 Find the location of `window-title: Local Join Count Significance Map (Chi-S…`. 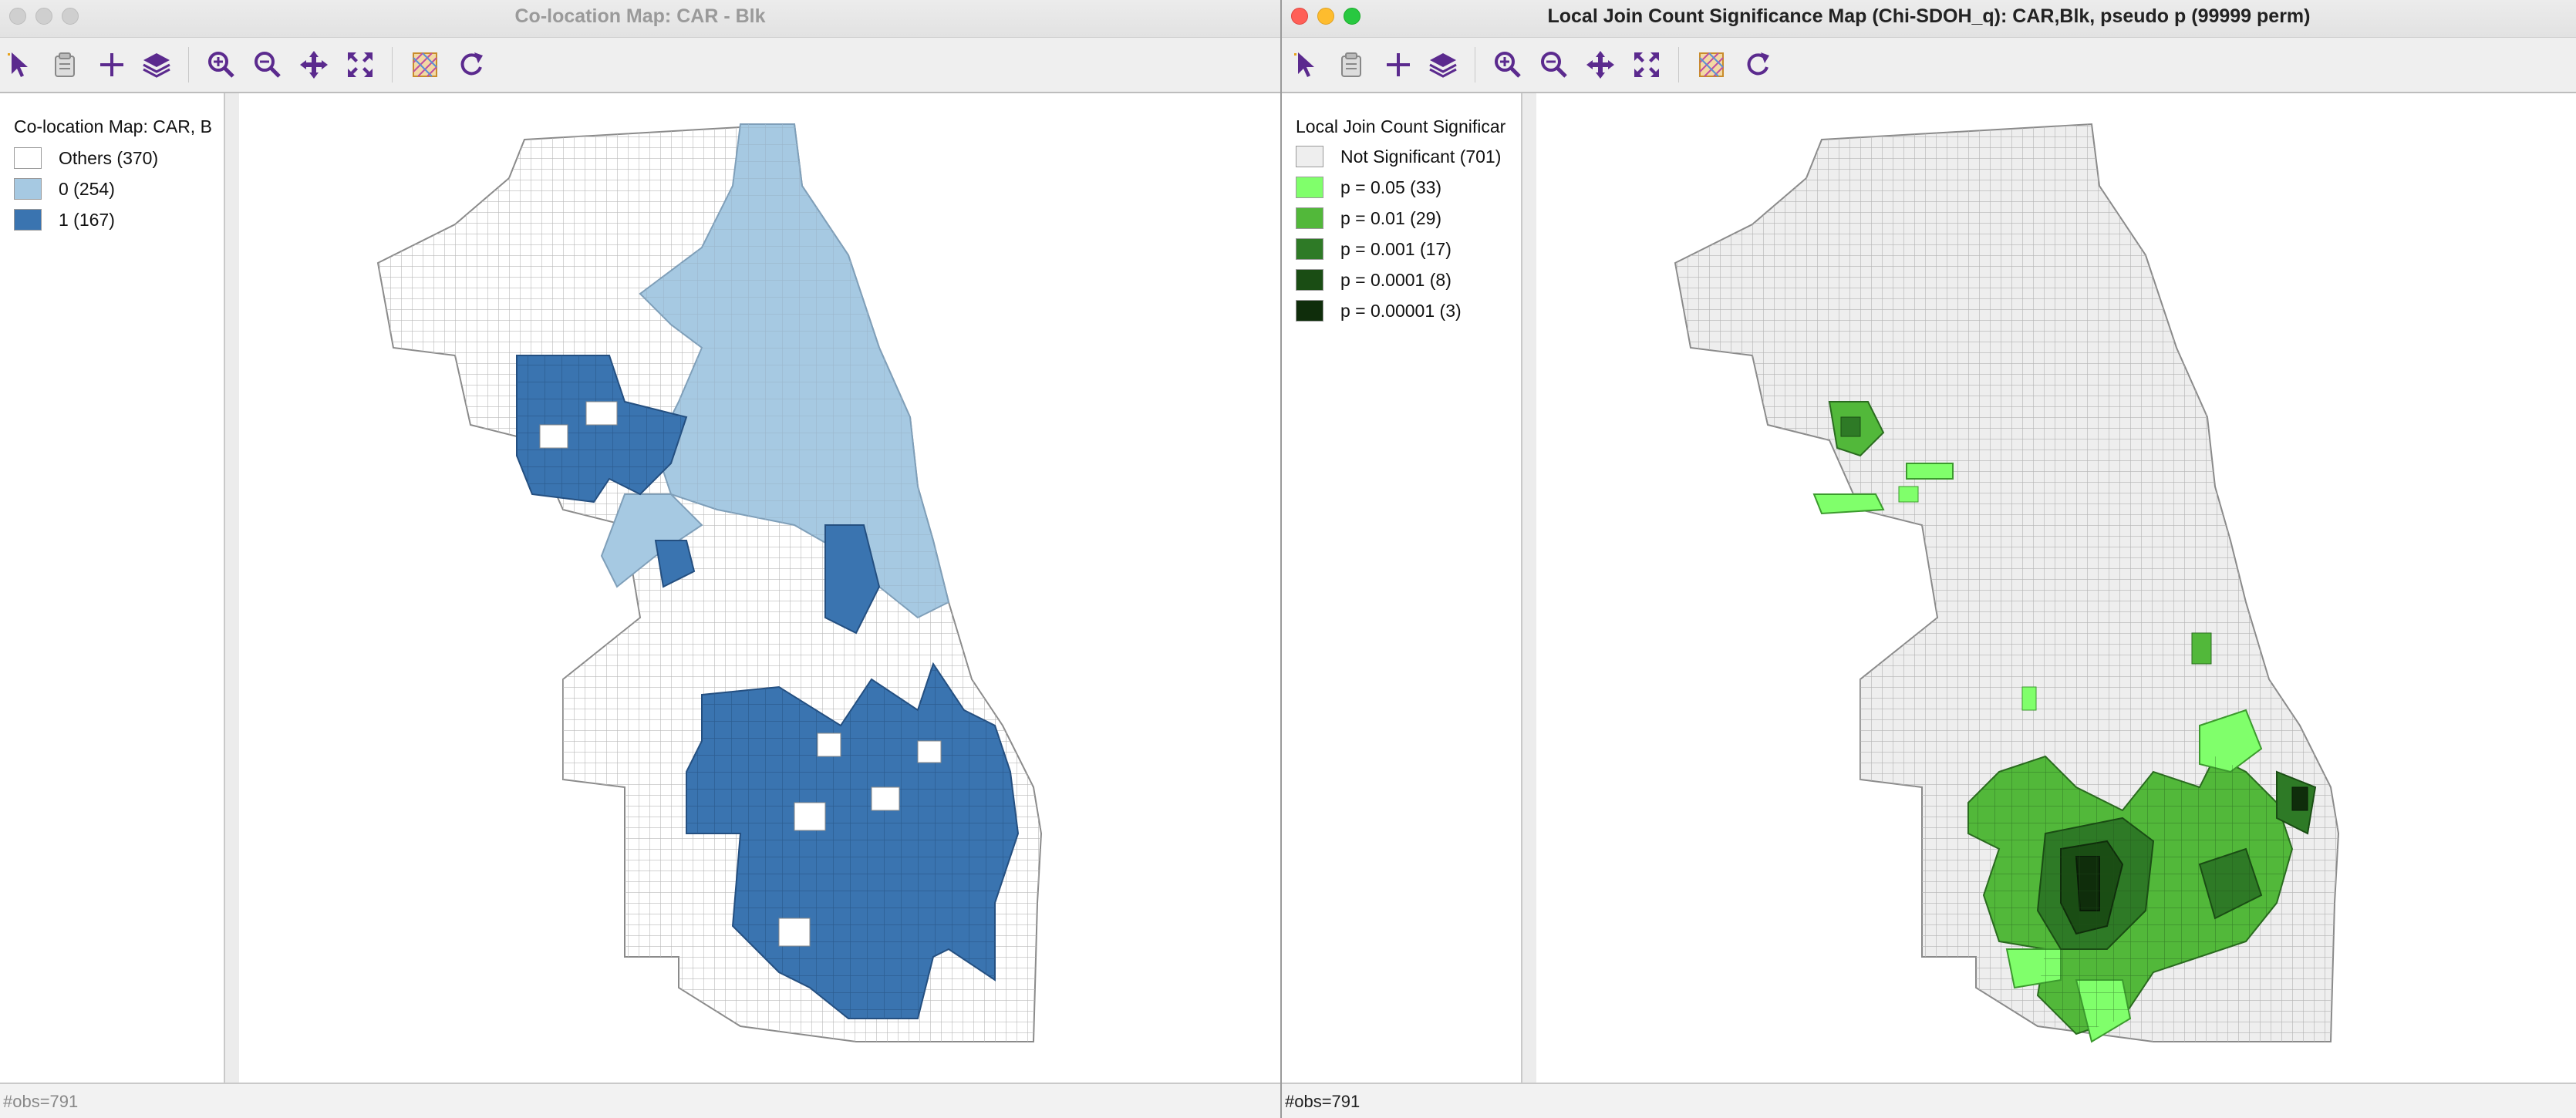

window-title: Local Join Count Significance Map (Chi-S… is located at coordinates (1929, 16).